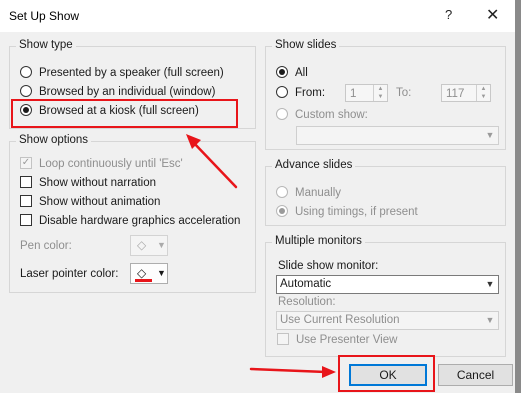  What do you see at coordinates (46, 246) in the screenshot?
I see `pen-color-label: Pen color:` at bounding box center [46, 246].